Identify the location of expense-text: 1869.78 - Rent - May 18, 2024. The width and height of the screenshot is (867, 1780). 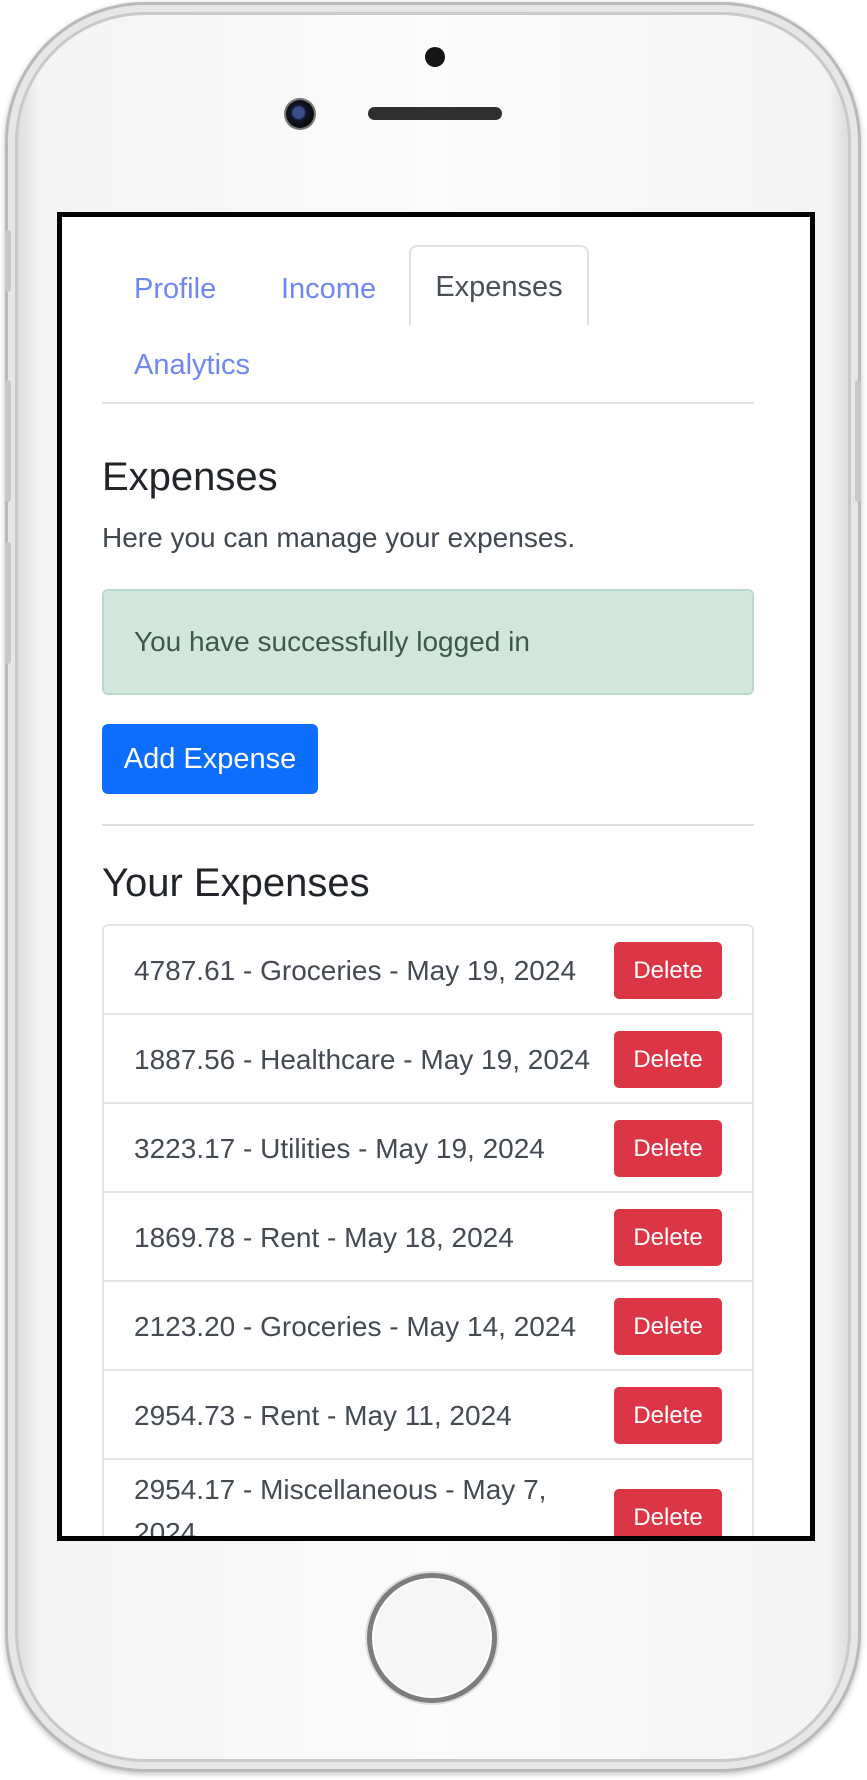
(324, 1237).